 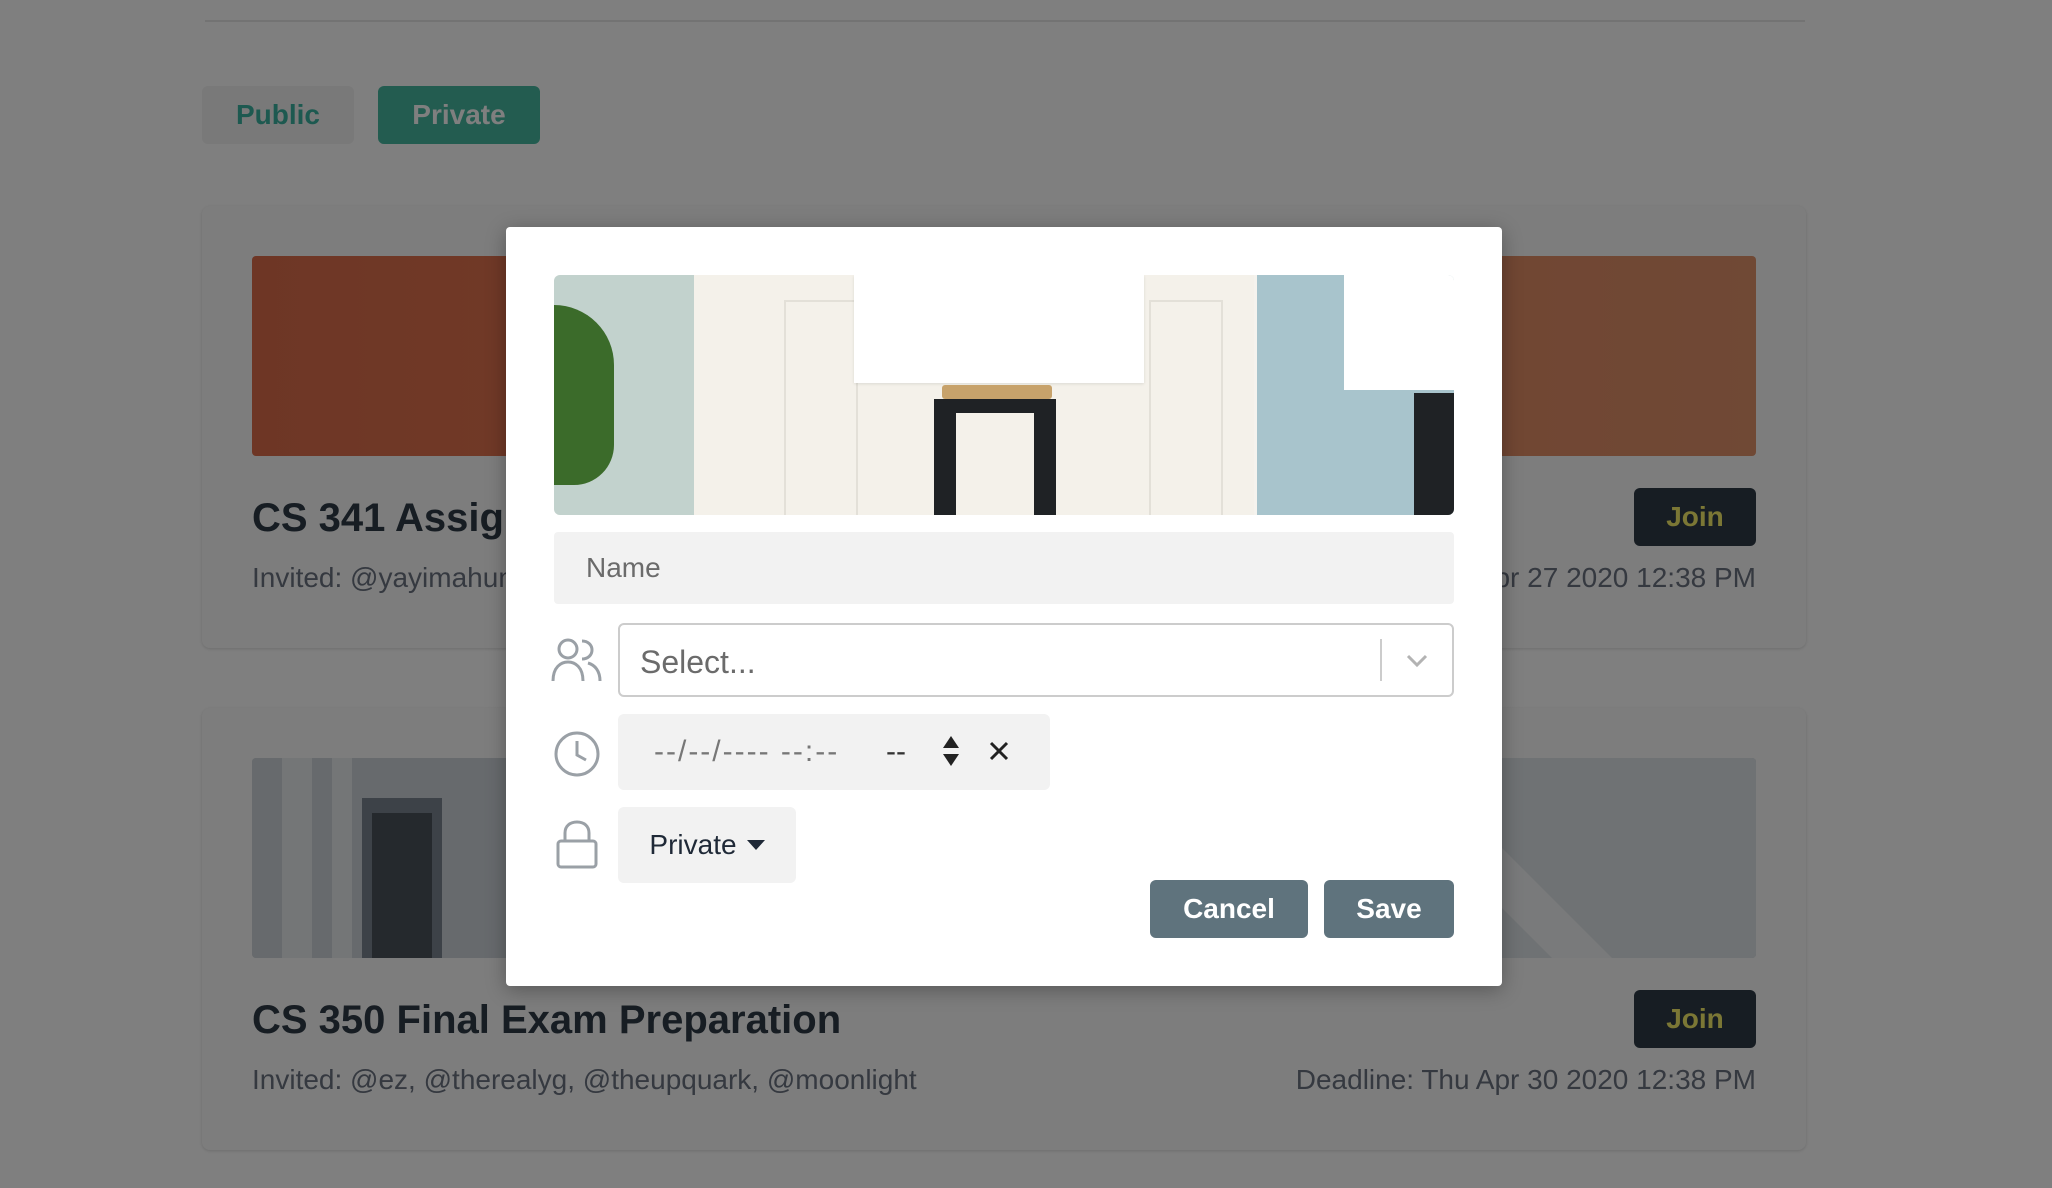 What do you see at coordinates (1004, 568) in the screenshot?
I see `name-input` at bounding box center [1004, 568].